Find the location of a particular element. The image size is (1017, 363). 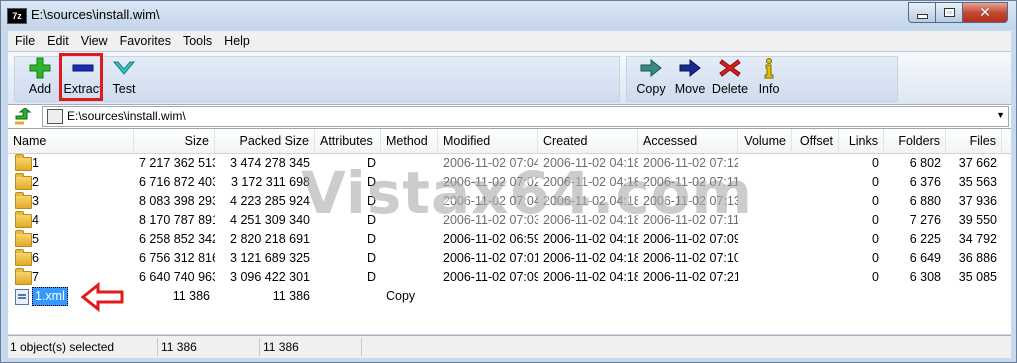

column-header-files: Files is located at coordinates (974, 141).